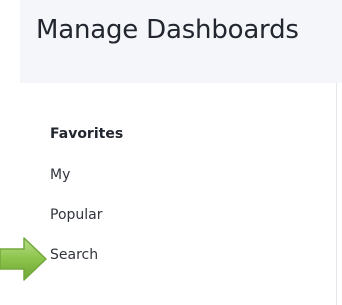 The height and width of the screenshot is (305, 342). What do you see at coordinates (60, 175) in the screenshot?
I see `sidebar-item-my: My` at bounding box center [60, 175].